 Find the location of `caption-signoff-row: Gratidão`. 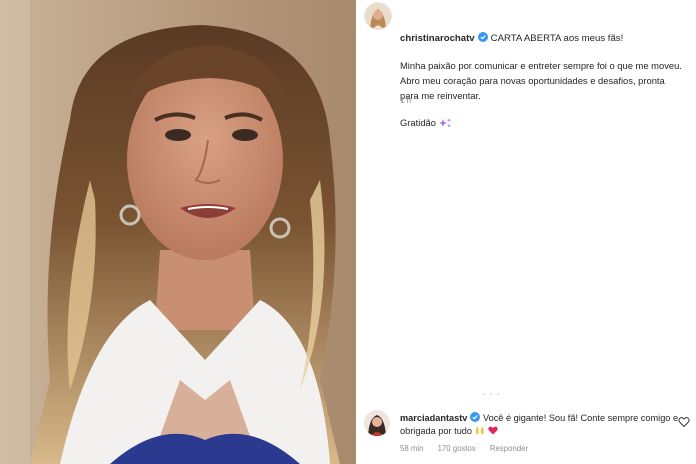

caption-signoff-row: Gratidão is located at coordinates (542, 122).